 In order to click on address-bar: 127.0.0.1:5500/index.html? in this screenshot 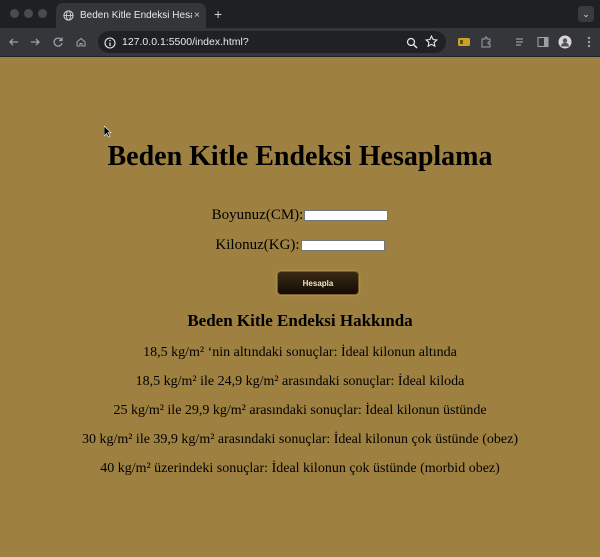, I will do `click(272, 42)`.